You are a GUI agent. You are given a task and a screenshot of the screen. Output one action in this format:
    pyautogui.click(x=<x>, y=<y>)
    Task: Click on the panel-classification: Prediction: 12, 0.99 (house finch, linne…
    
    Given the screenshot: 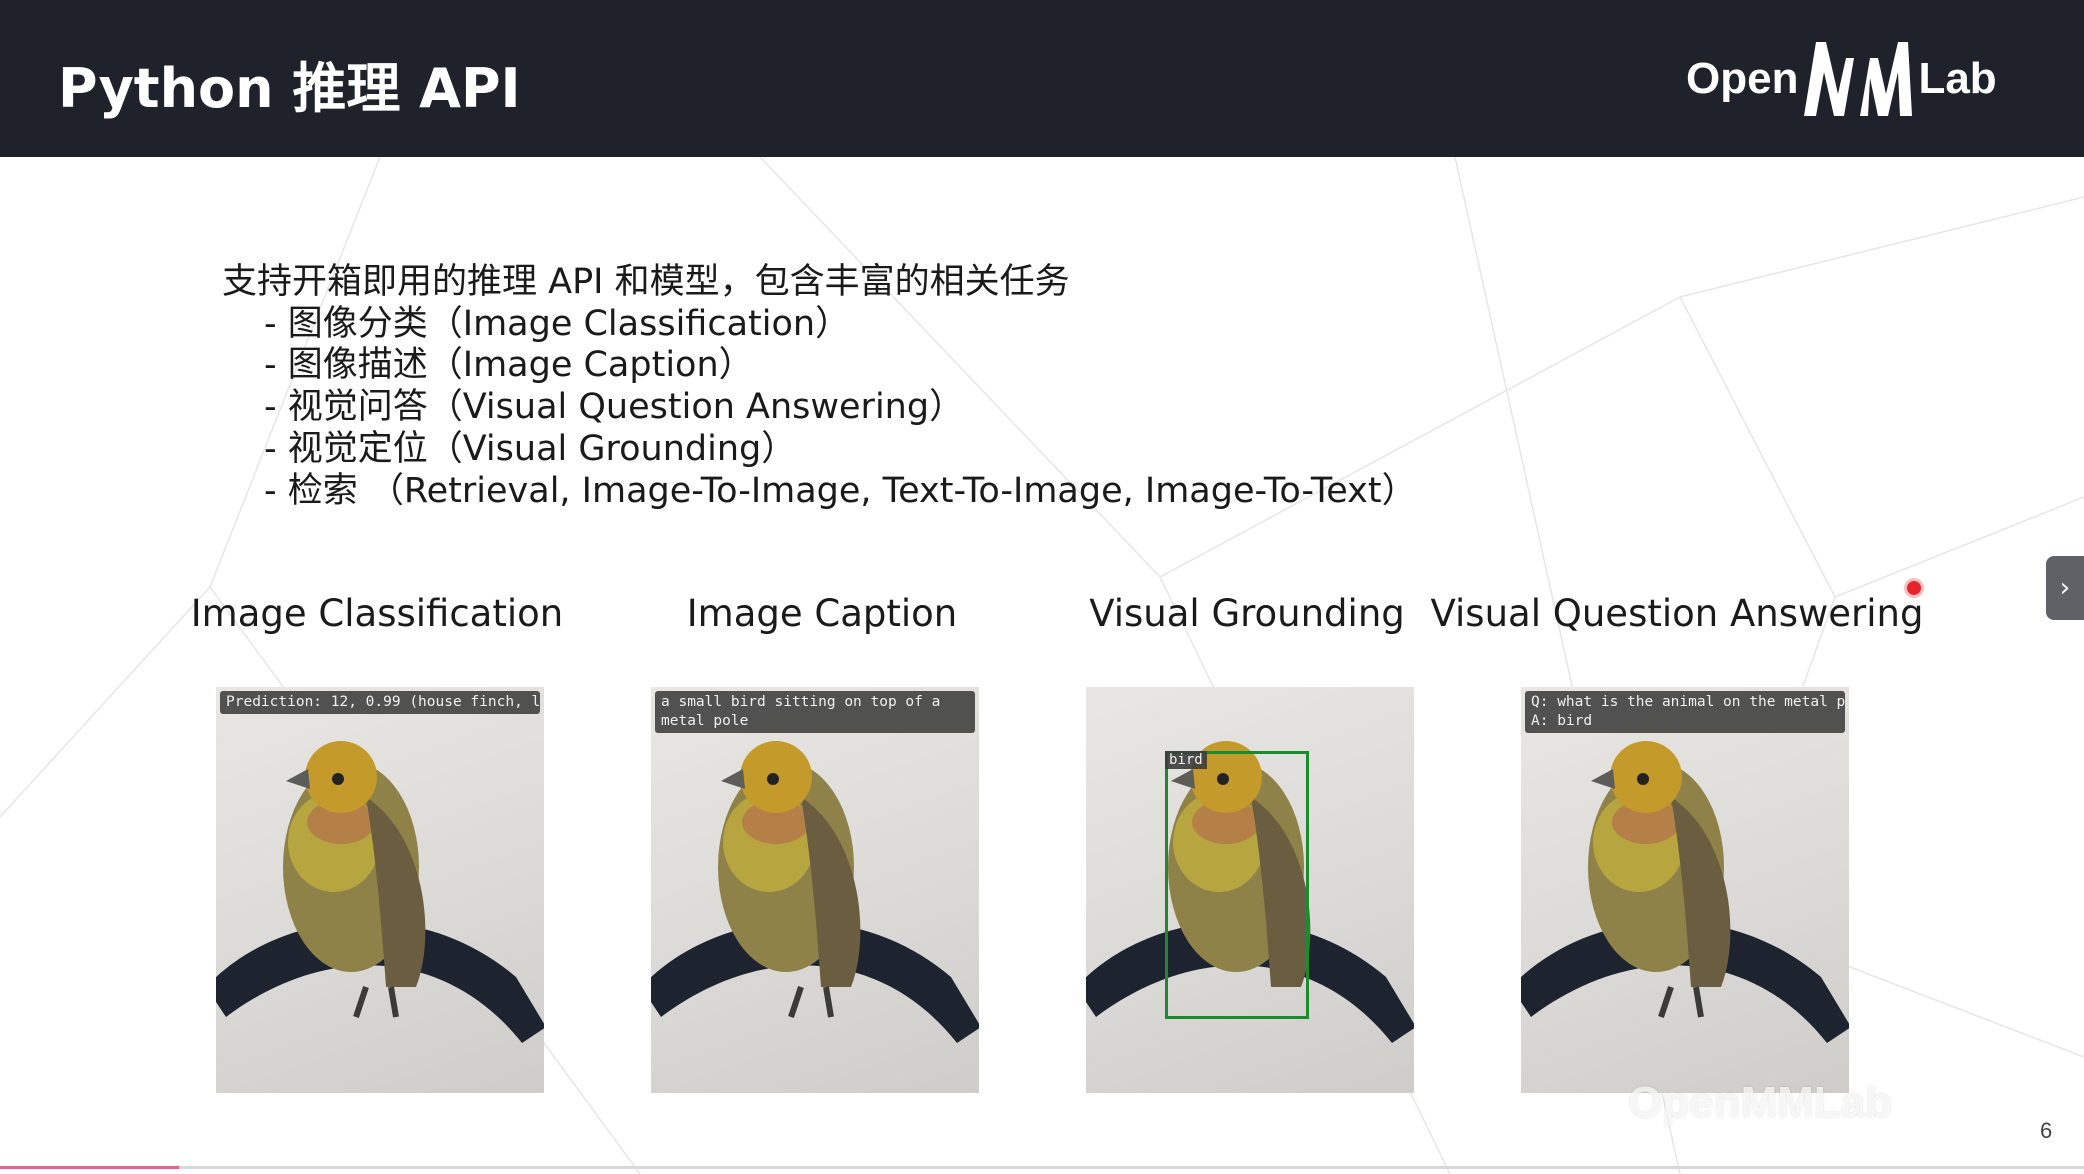 What is the action you would take?
    pyautogui.click(x=380, y=890)
    